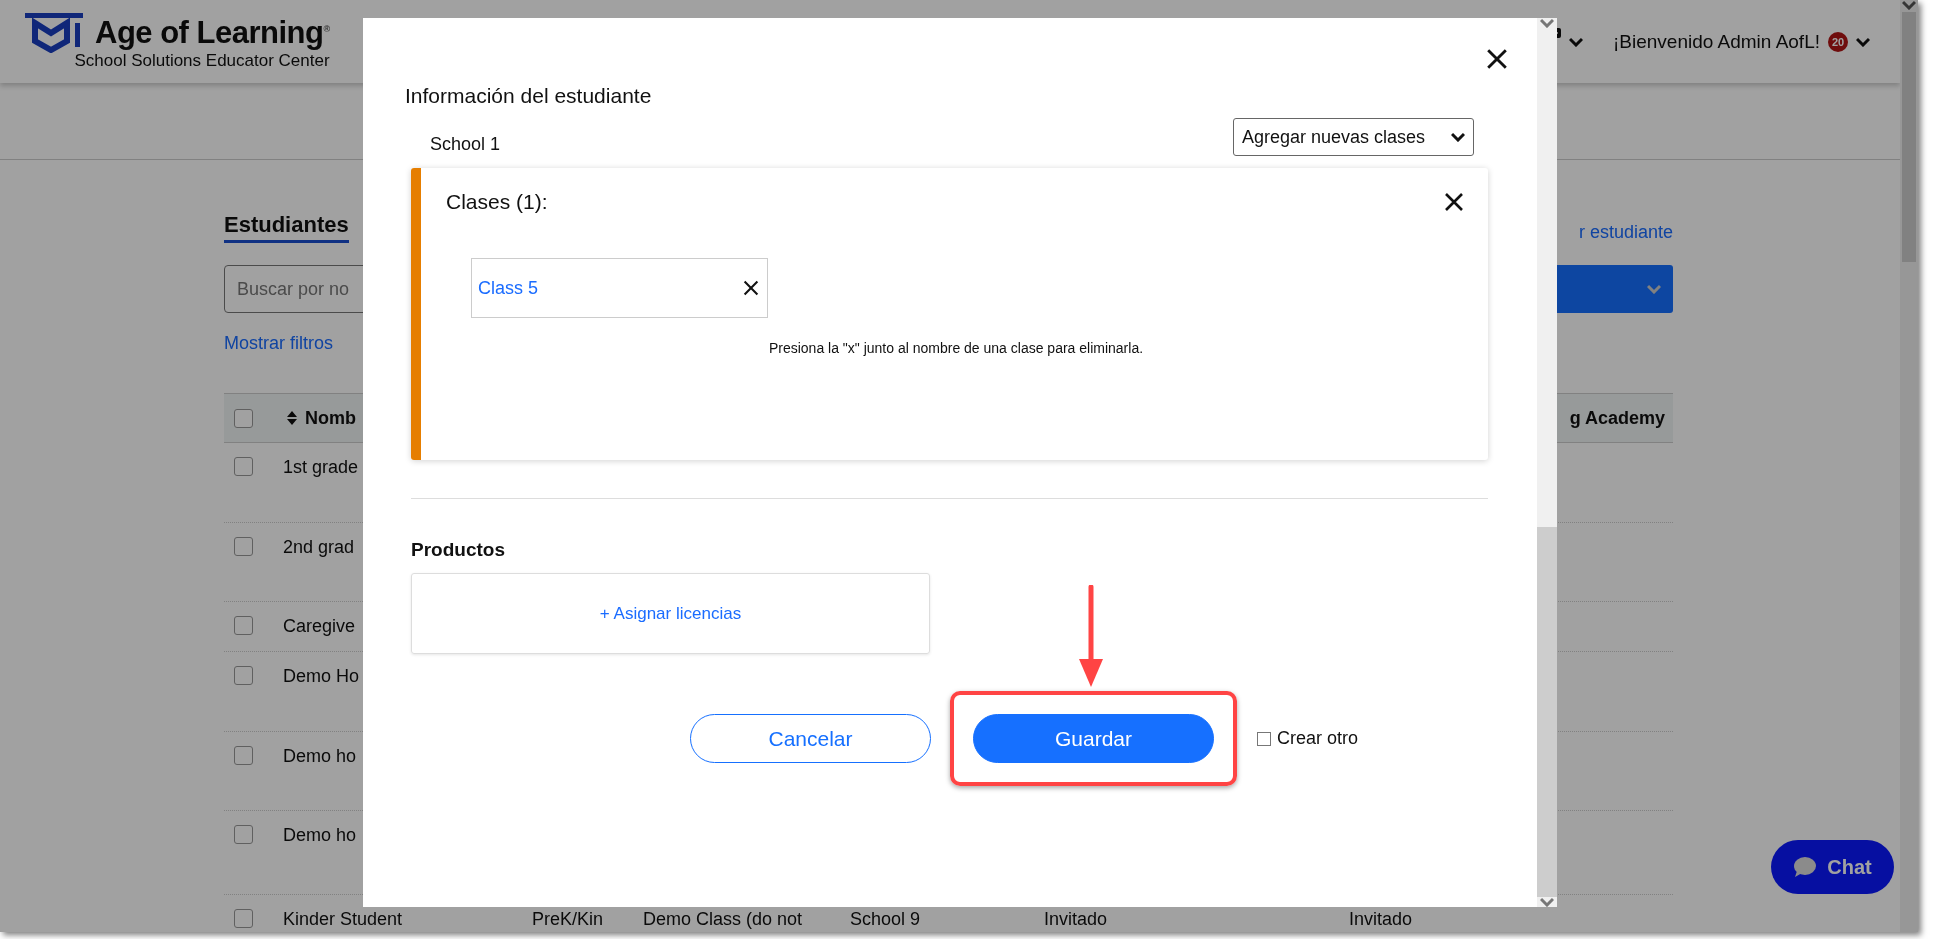 The height and width of the screenshot is (939, 1935). Describe the element at coordinates (956, 348) in the screenshot. I see `hint-text: Presiona la "x" junto al nombre de una clase para eliminarla.` at that location.